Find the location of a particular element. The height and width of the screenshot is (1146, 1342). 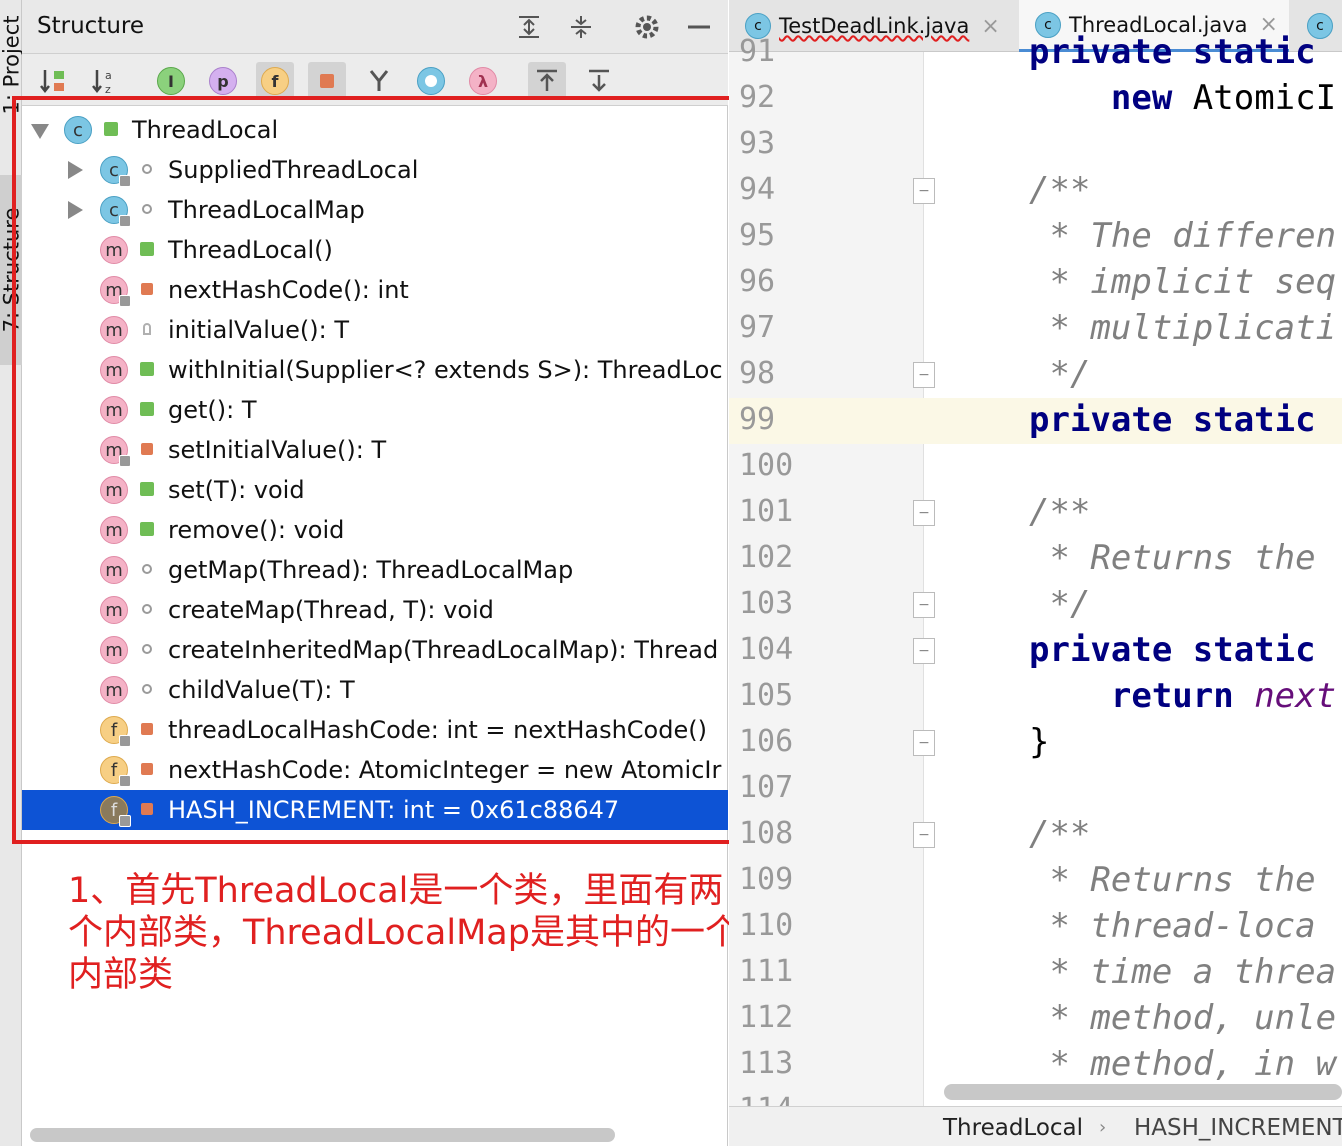

expand-all-icon is located at coordinates (529, 27).